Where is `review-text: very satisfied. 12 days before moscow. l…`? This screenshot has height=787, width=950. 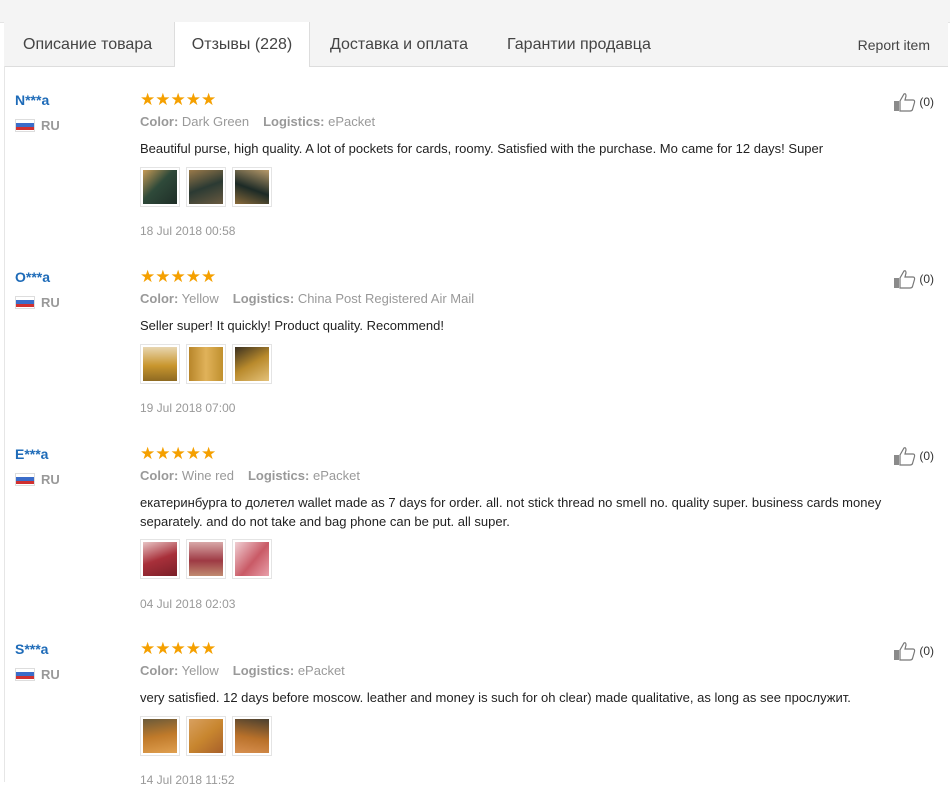 review-text: very satisfied. 12 days before moscow. l… is located at coordinates (495, 697).